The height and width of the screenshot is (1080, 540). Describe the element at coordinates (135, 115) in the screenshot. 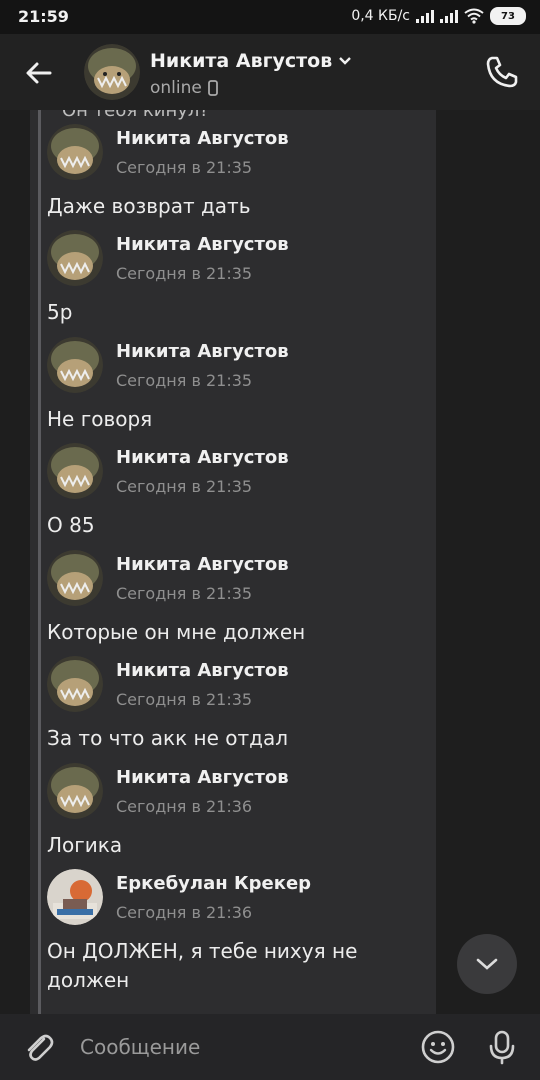

I see `partial-message-text: Он тебя кинул?` at that location.